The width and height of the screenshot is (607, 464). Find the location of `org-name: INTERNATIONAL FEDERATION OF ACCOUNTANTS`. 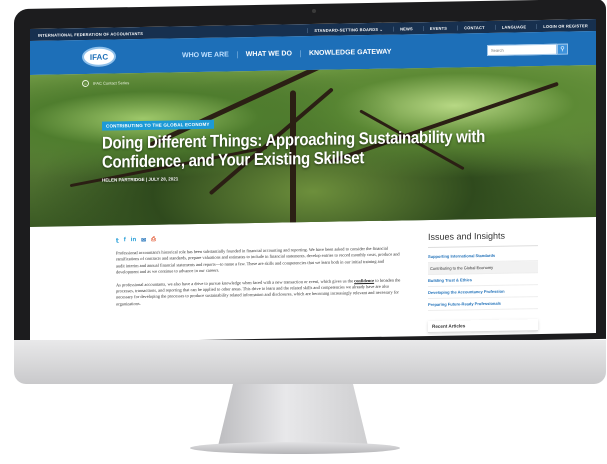

org-name: INTERNATIONAL FEDERATION OF ACCOUNTANTS is located at coordinates (91, 34).